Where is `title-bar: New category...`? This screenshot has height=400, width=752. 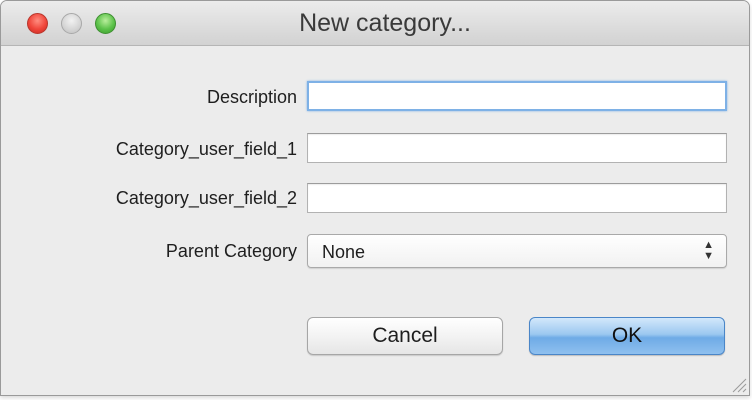
title-bar: New category... is located at coordinates (375, 23).